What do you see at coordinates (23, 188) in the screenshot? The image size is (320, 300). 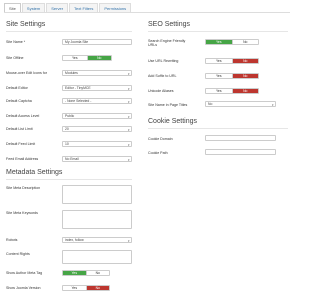 I see `site-meta-description-label: Site Meta Description` at bounding box center [23, 188].